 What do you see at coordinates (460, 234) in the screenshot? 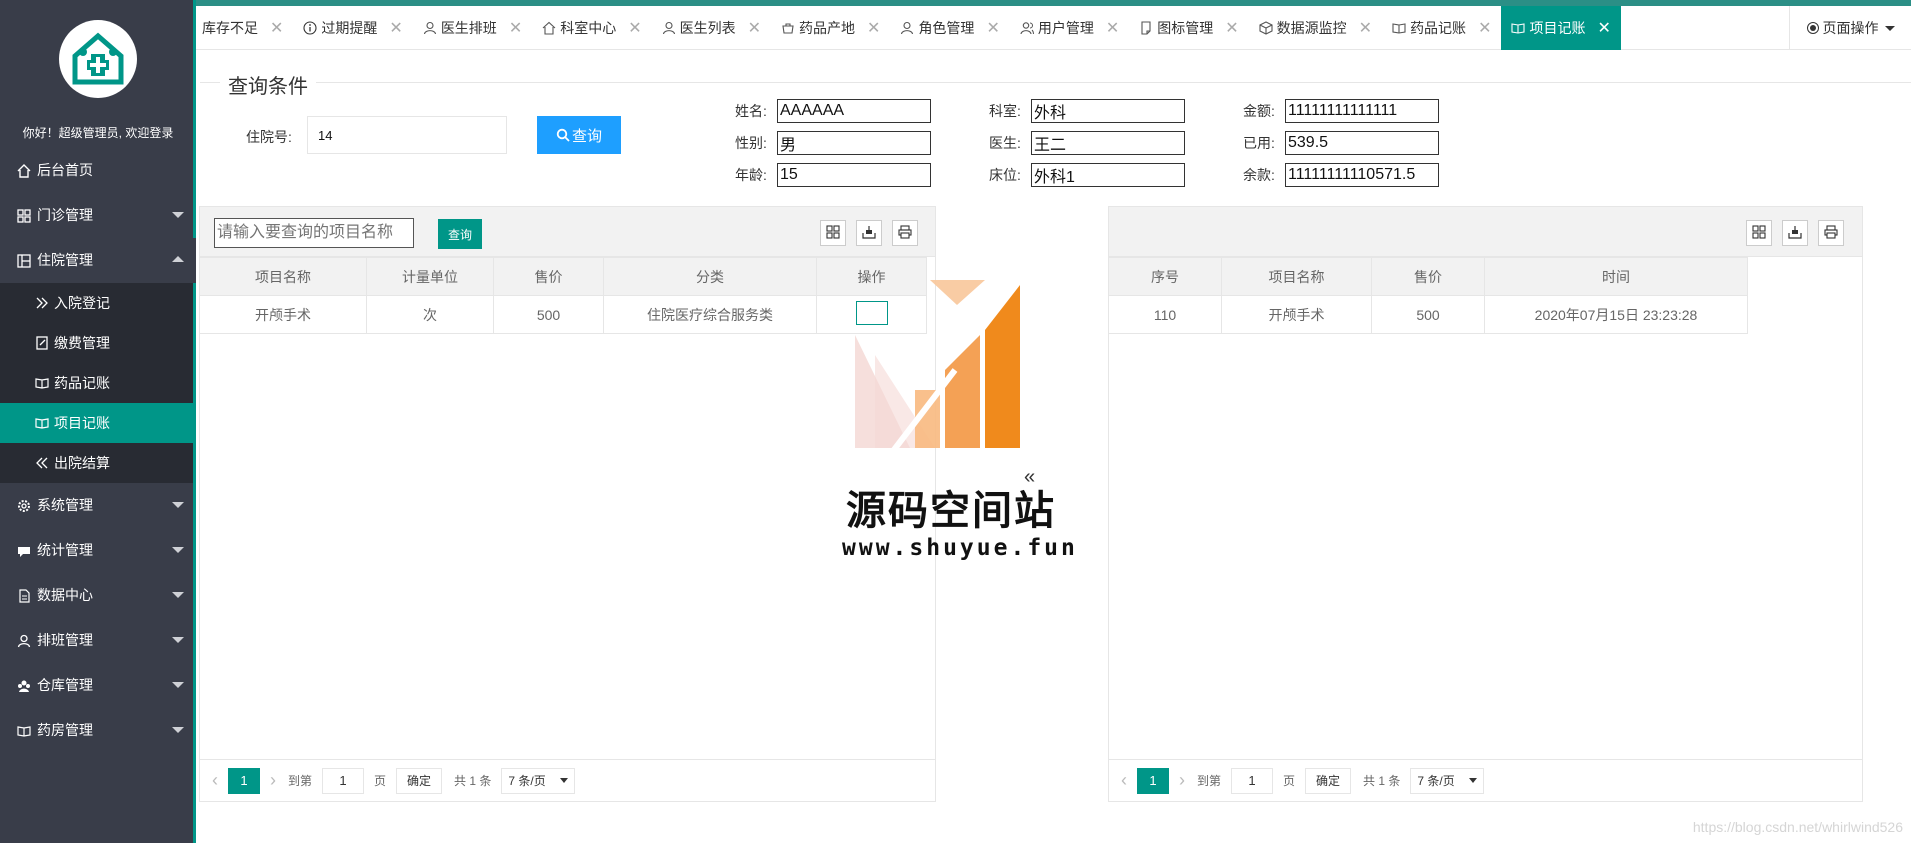
I see `project-search-button: 查询` at bounding box center [460, 234].